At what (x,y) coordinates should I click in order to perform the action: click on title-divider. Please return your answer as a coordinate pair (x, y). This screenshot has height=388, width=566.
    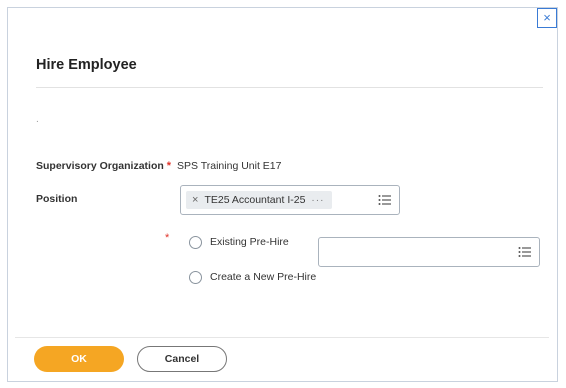
    Looking at the image, I should click on (289, 87).